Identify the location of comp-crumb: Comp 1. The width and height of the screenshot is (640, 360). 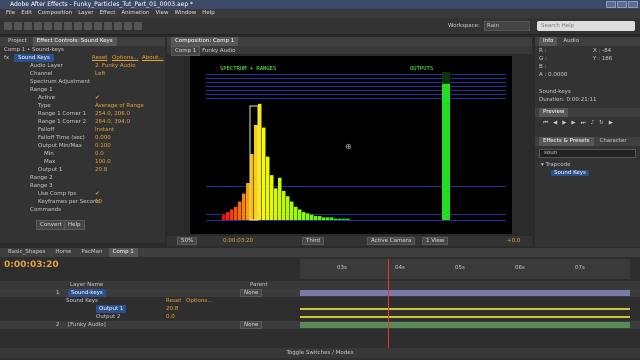
(186, 51).